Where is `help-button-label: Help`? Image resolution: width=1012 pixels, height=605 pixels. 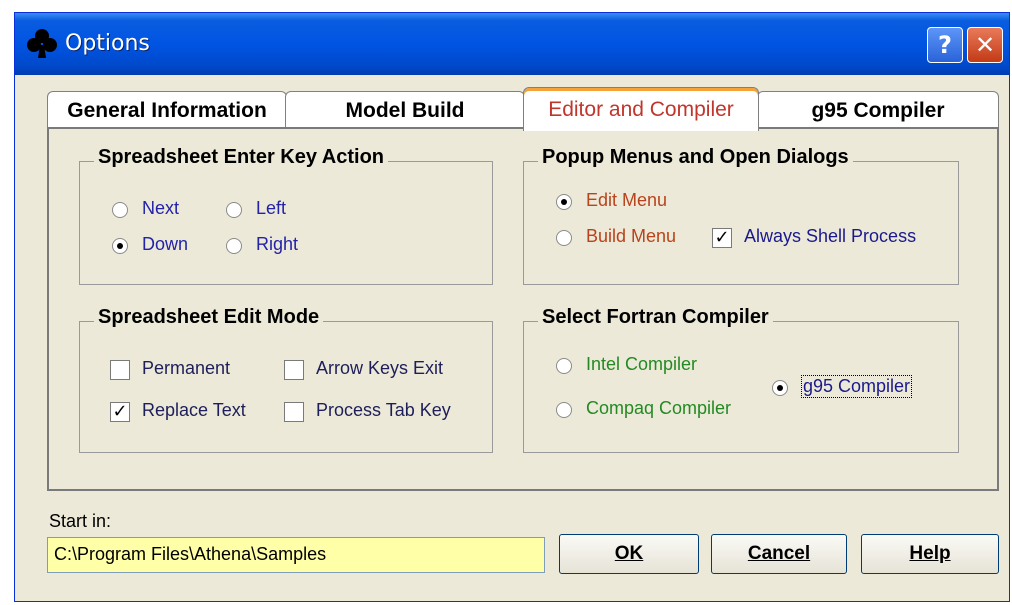
help-button-label: Help is located at coordinates (930, 553).